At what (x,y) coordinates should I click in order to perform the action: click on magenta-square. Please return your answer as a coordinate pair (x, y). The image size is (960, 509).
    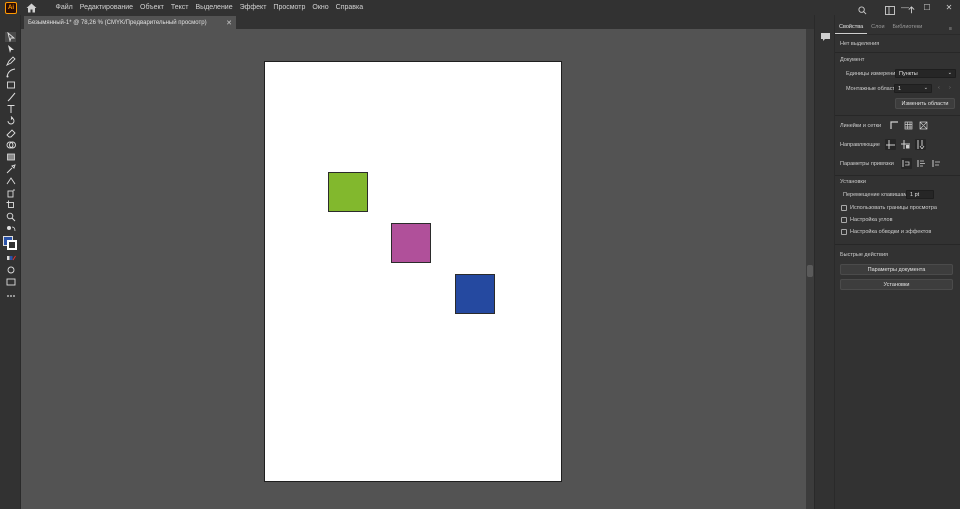
    Looking at the image, I should click on (411, 243).